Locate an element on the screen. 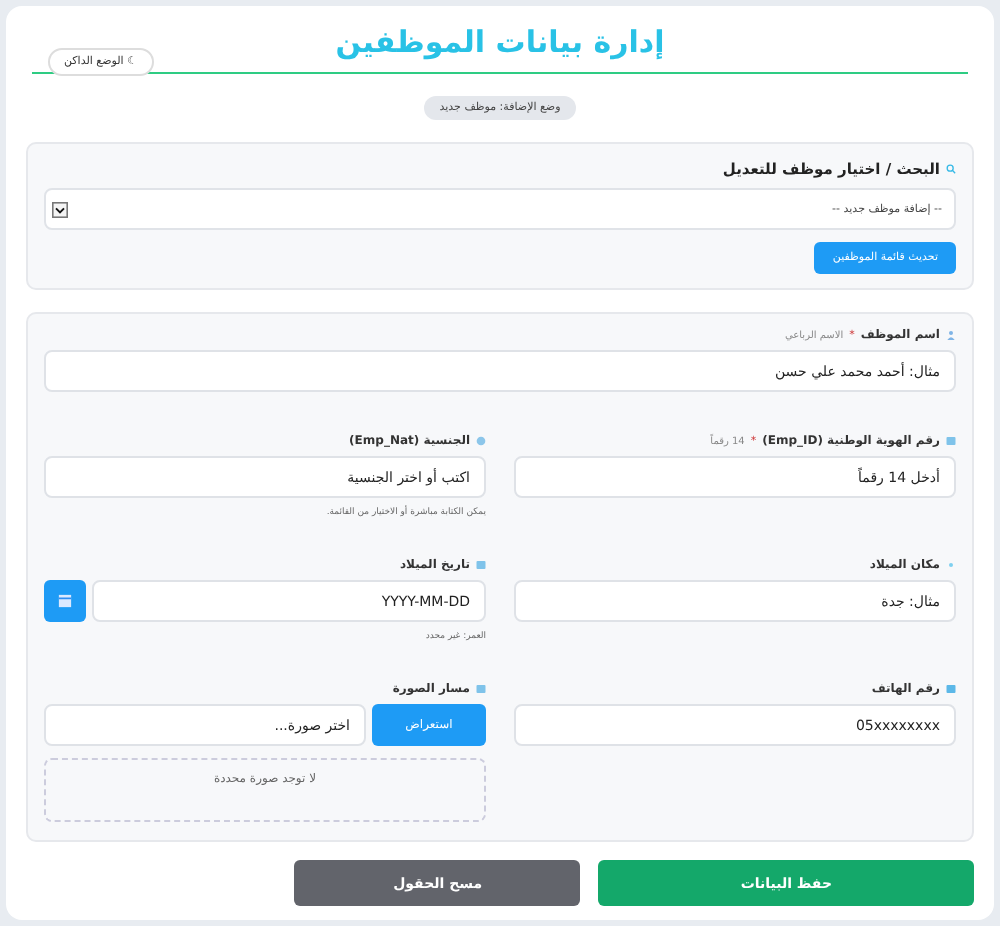  dot-icon is located at coordinates (951, 565).